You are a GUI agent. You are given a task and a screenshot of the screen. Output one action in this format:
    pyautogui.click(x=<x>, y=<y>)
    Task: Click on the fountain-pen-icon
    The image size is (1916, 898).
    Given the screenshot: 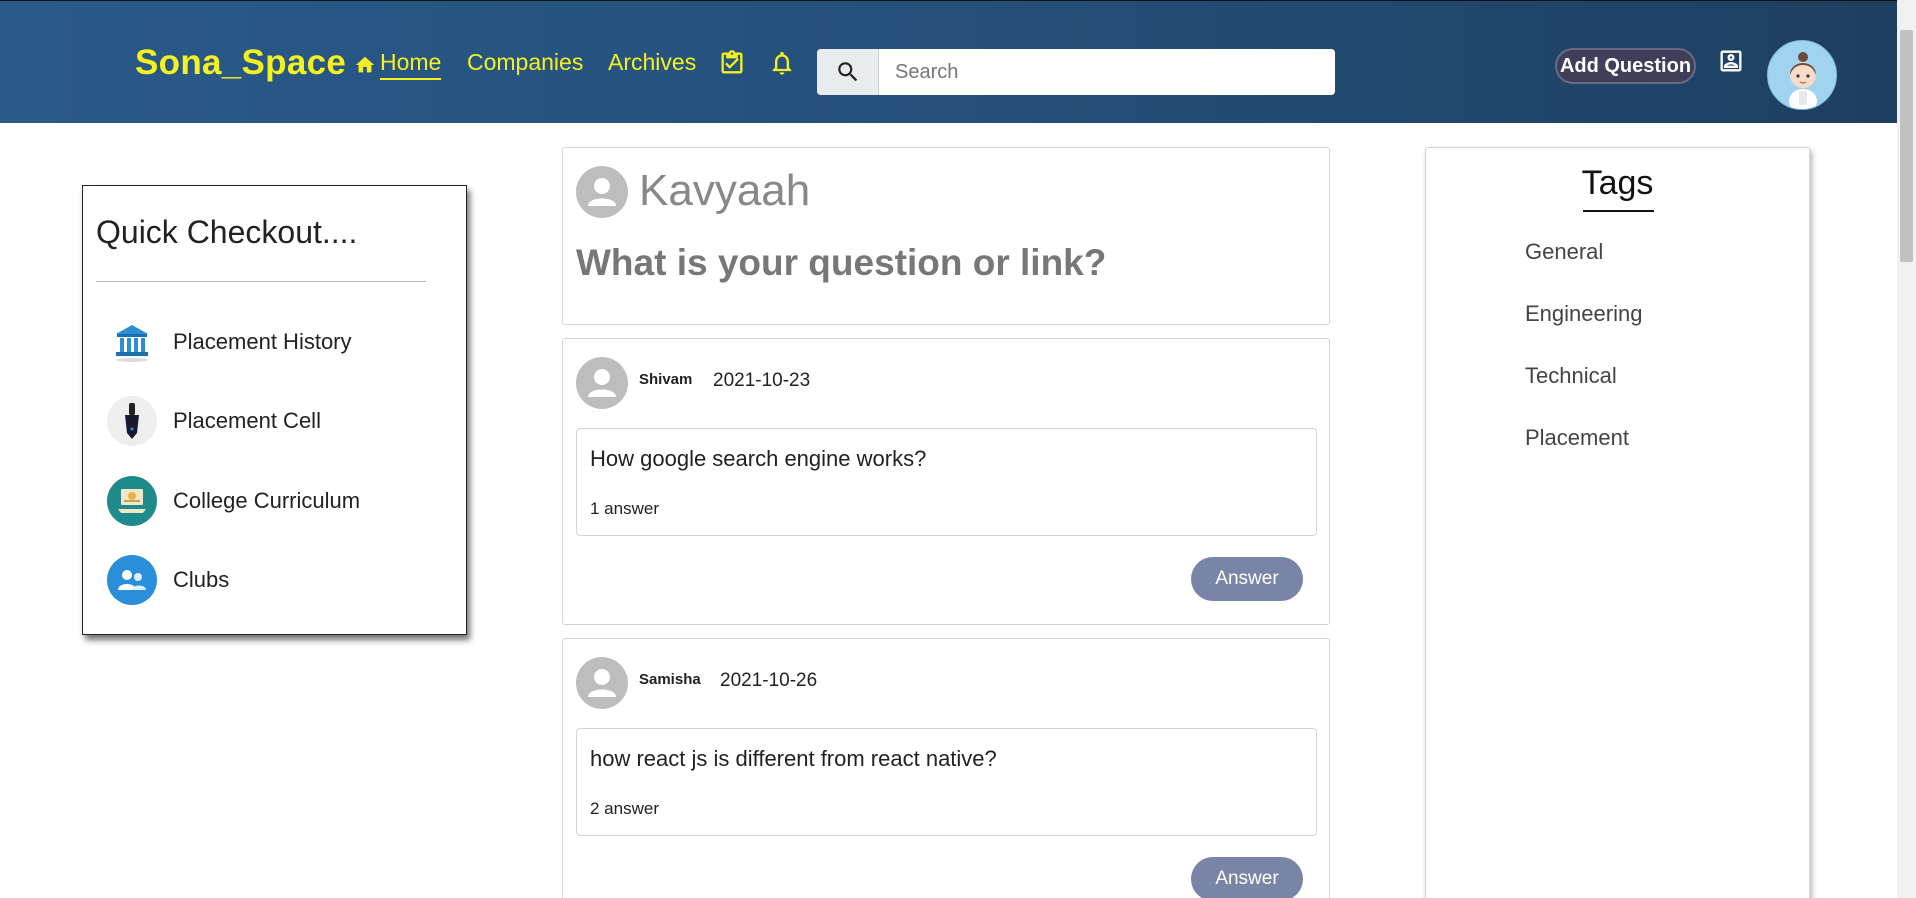 What is the action you would take?
    pyautogui.click(x=132, y=421)
    